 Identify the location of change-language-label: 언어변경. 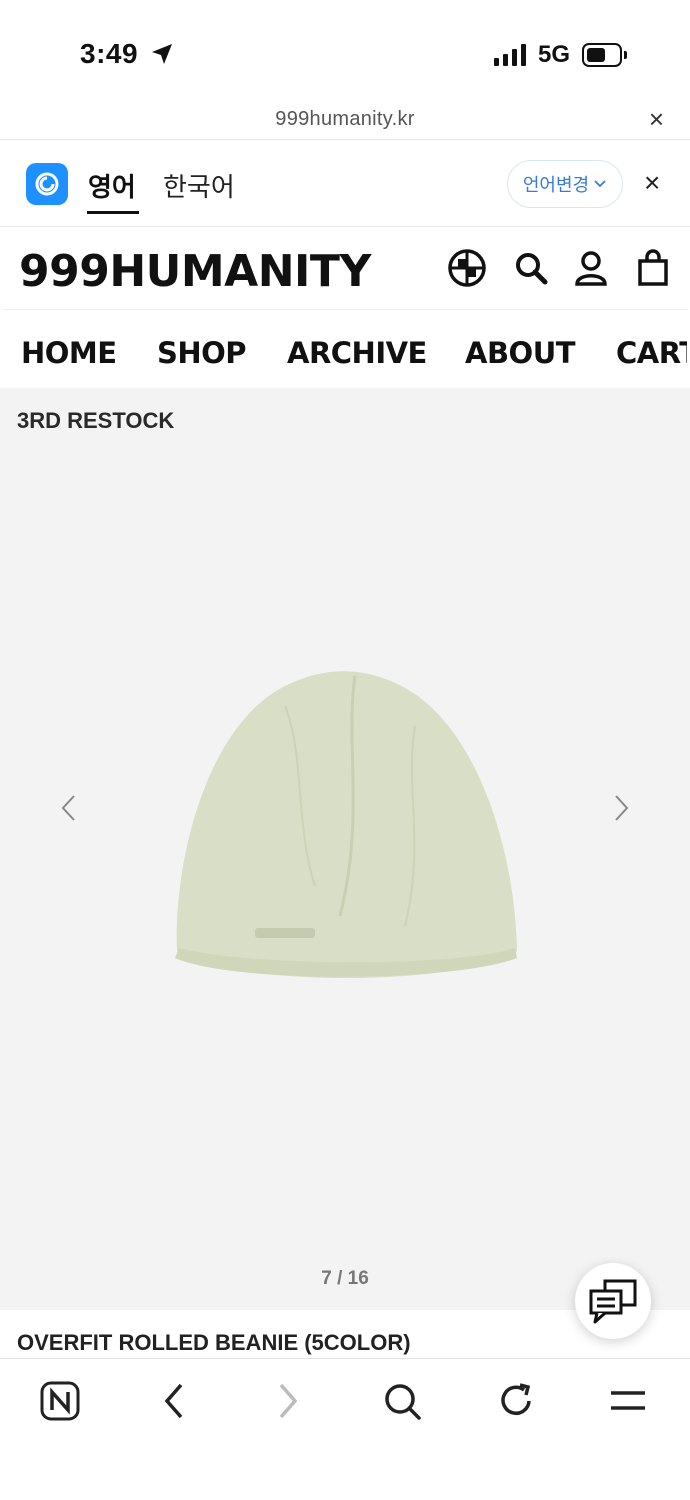
(556, 185).